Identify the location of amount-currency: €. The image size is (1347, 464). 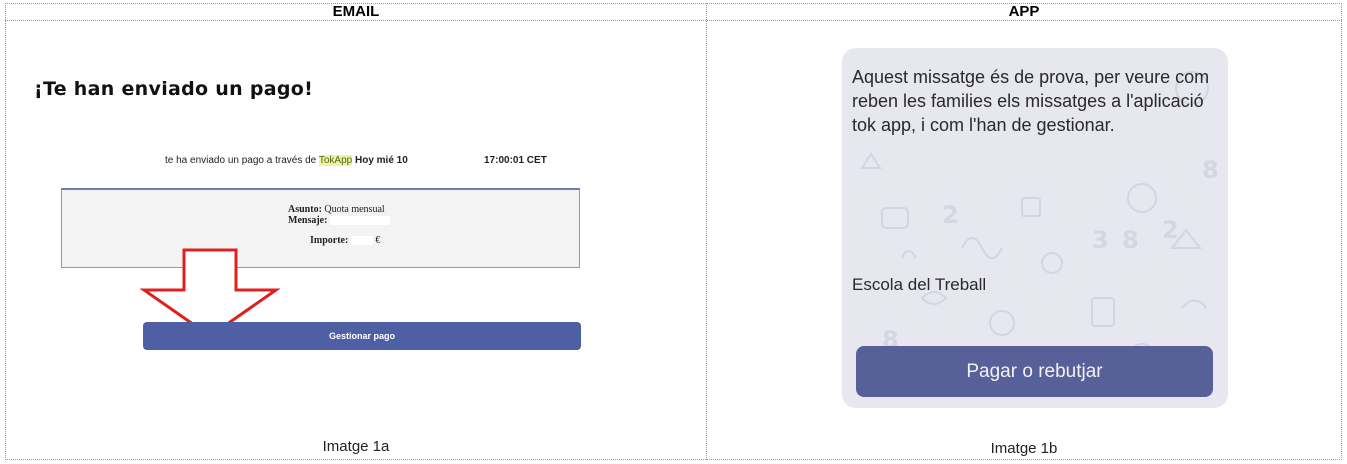
(378, 240).